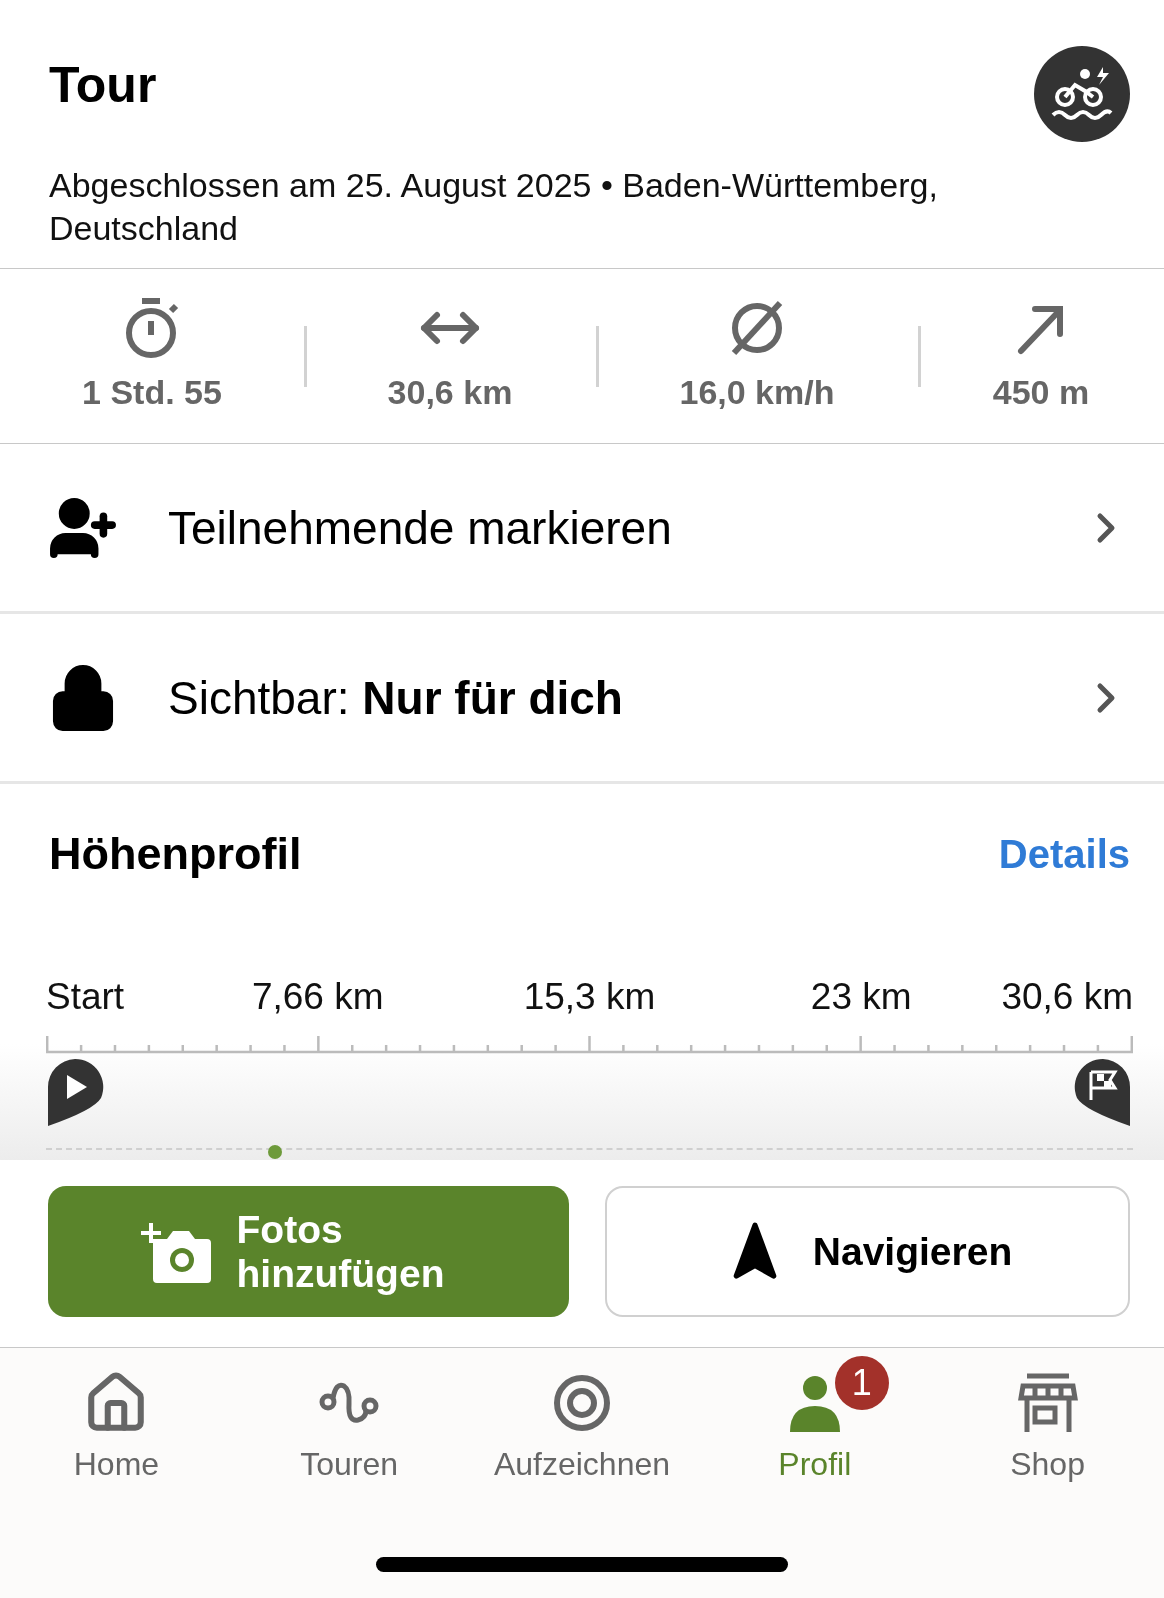 The width and height of the screenshot is (1164, 1598). I want to click on add-photos-button: Fotos hinzufügen, so click(308, 1251).